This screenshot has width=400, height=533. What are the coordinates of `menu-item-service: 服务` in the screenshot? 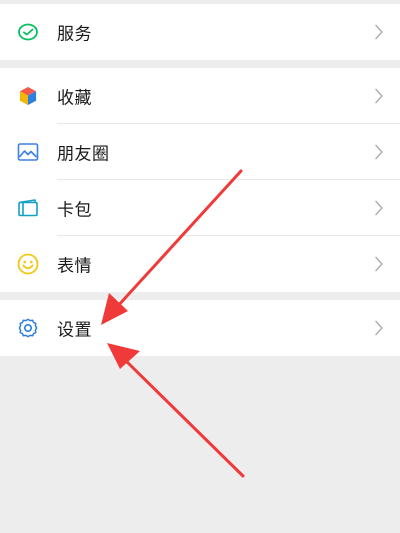 It's located at (200, 32).